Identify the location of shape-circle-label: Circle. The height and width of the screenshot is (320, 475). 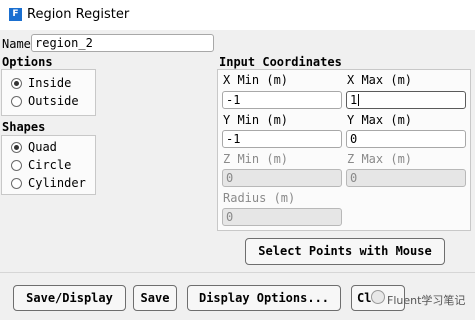
(50, 165).